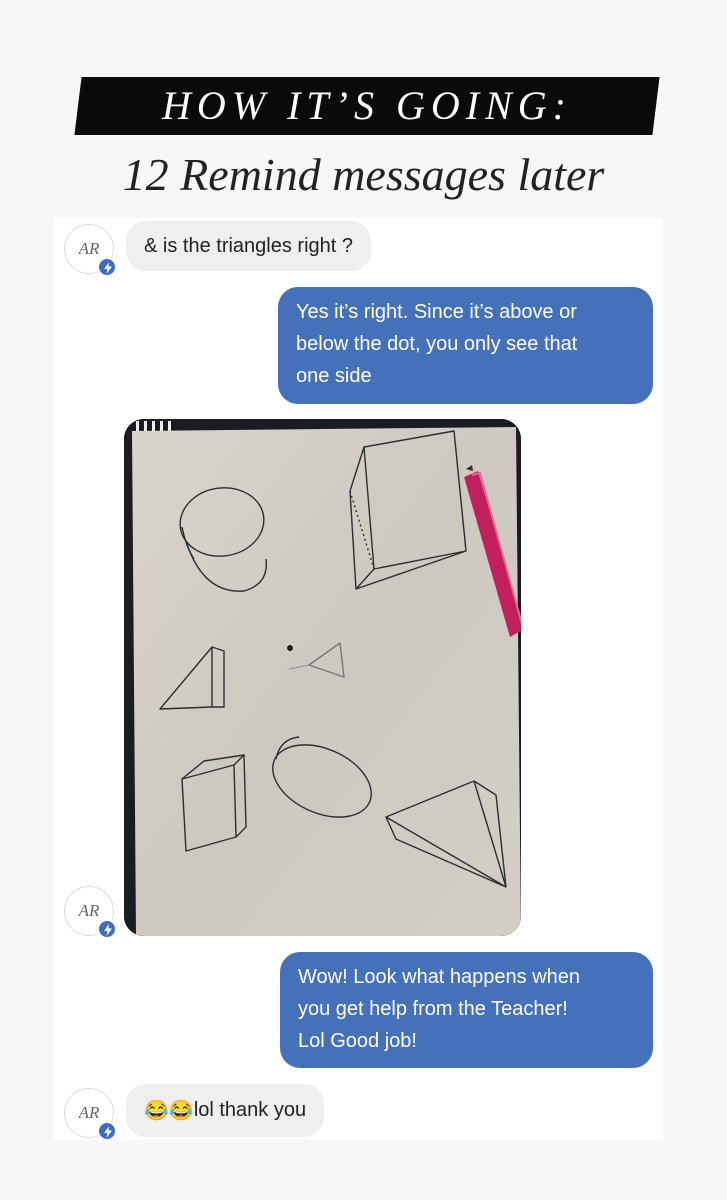 The height and width of the screenshot is (1200, 727). Describe the element at coordinates (290, 648) in the screenshot. I see `vanishing-dot` at that location.